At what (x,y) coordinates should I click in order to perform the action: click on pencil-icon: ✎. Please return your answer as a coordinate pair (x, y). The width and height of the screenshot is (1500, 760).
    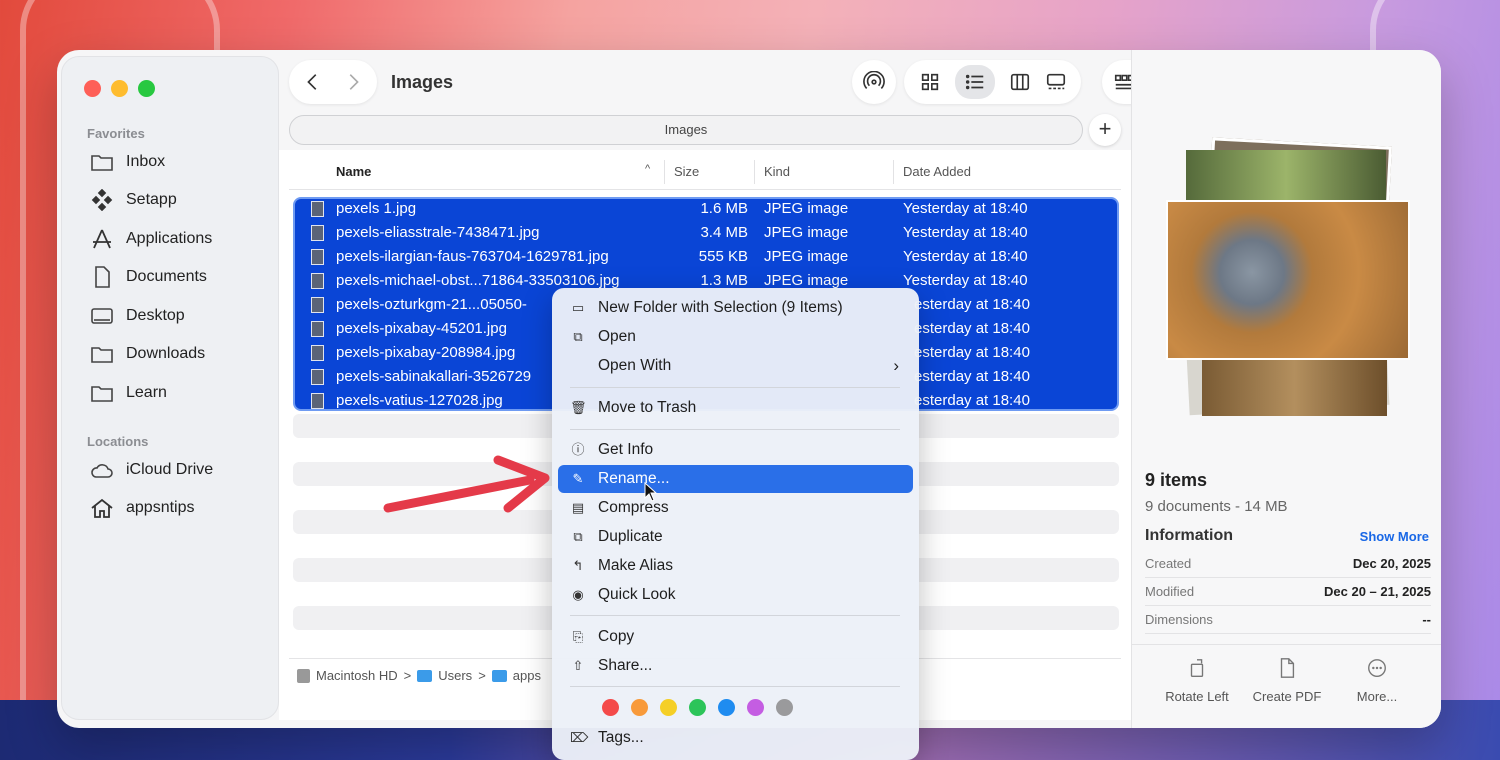
    Looking at the image, I should click on (578, 478).